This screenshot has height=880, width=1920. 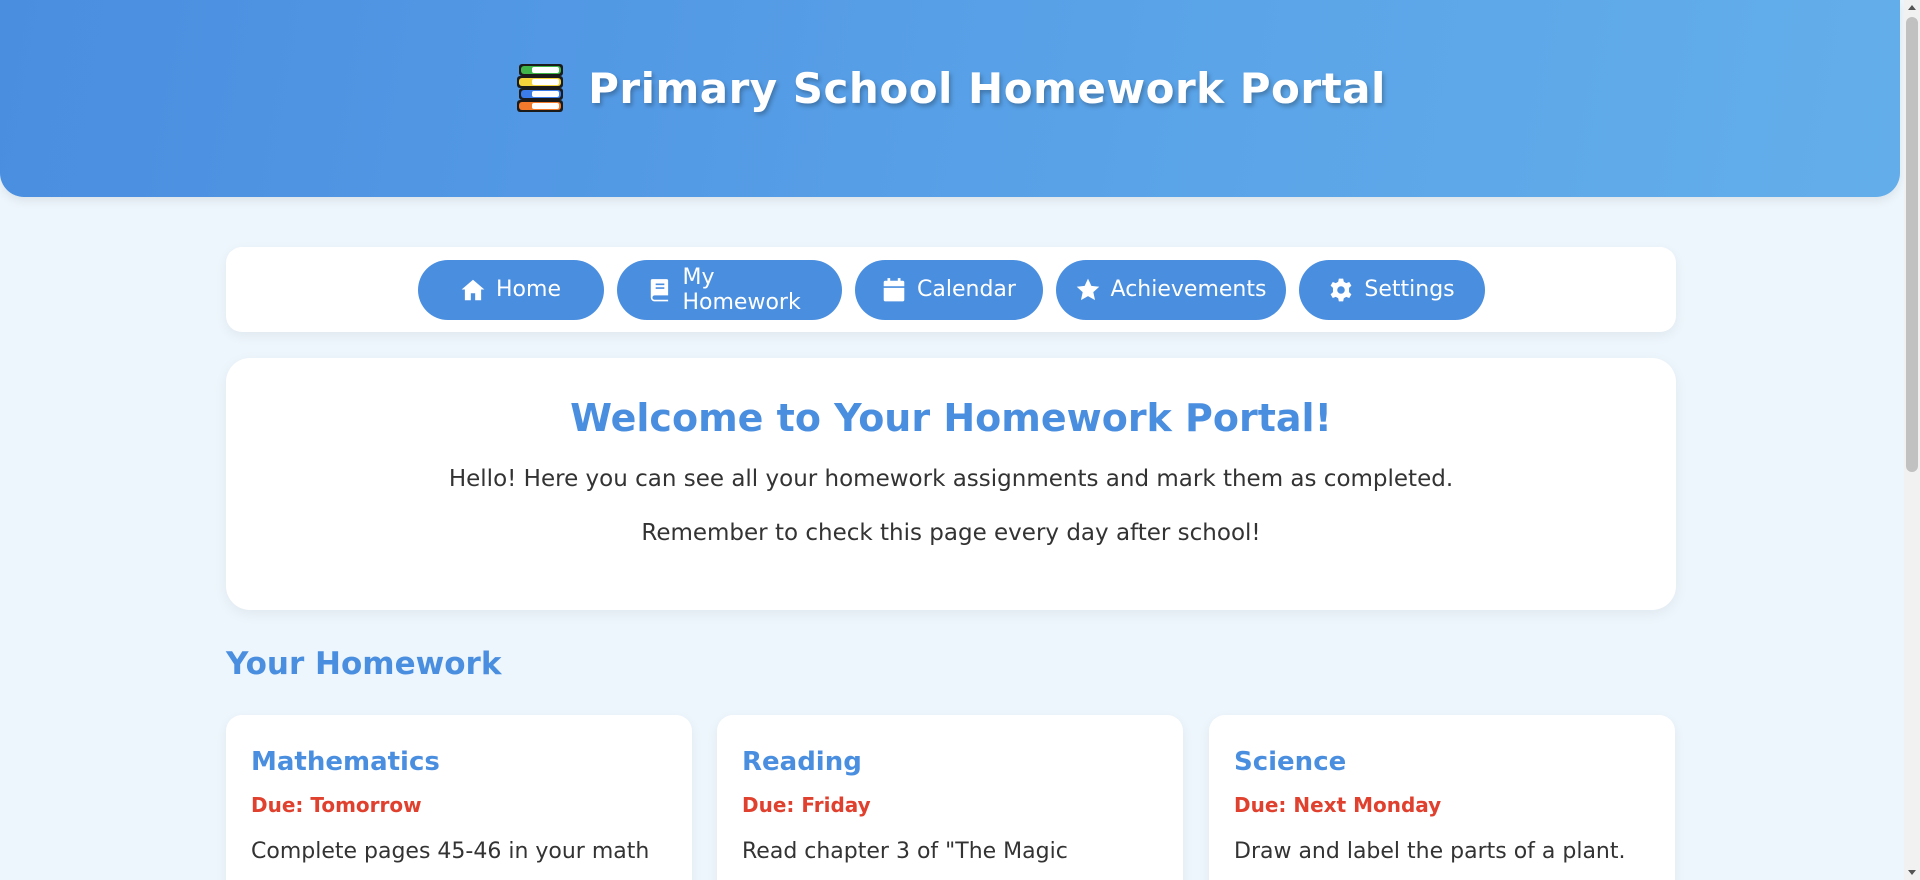 What do you see at coordinates (1912, 7) in the screenshot?
I see `scroll-up-arrow-icon` at bounding box center [1912, 7].